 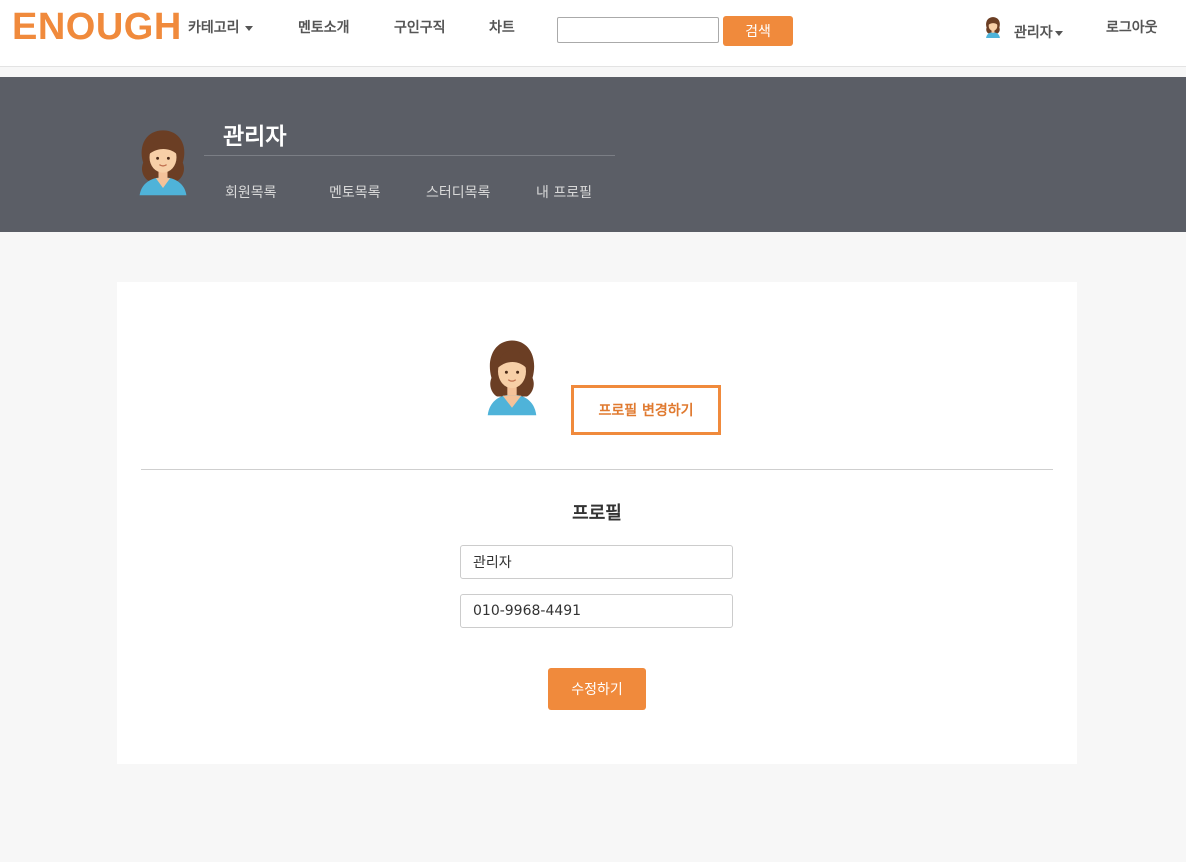 What do you see at coordinates (638, 30) in the screenshot?
I see `search-input` at bounding box center [638, 30].